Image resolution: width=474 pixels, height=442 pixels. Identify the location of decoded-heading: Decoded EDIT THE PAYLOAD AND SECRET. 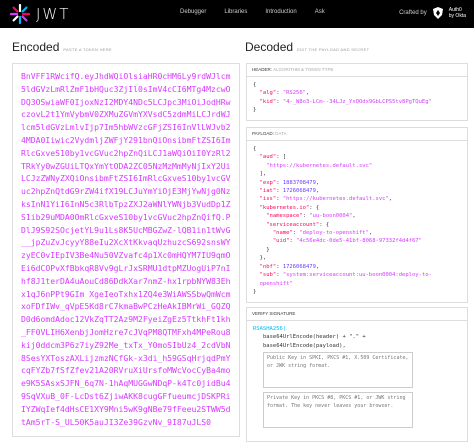
(307, 47).